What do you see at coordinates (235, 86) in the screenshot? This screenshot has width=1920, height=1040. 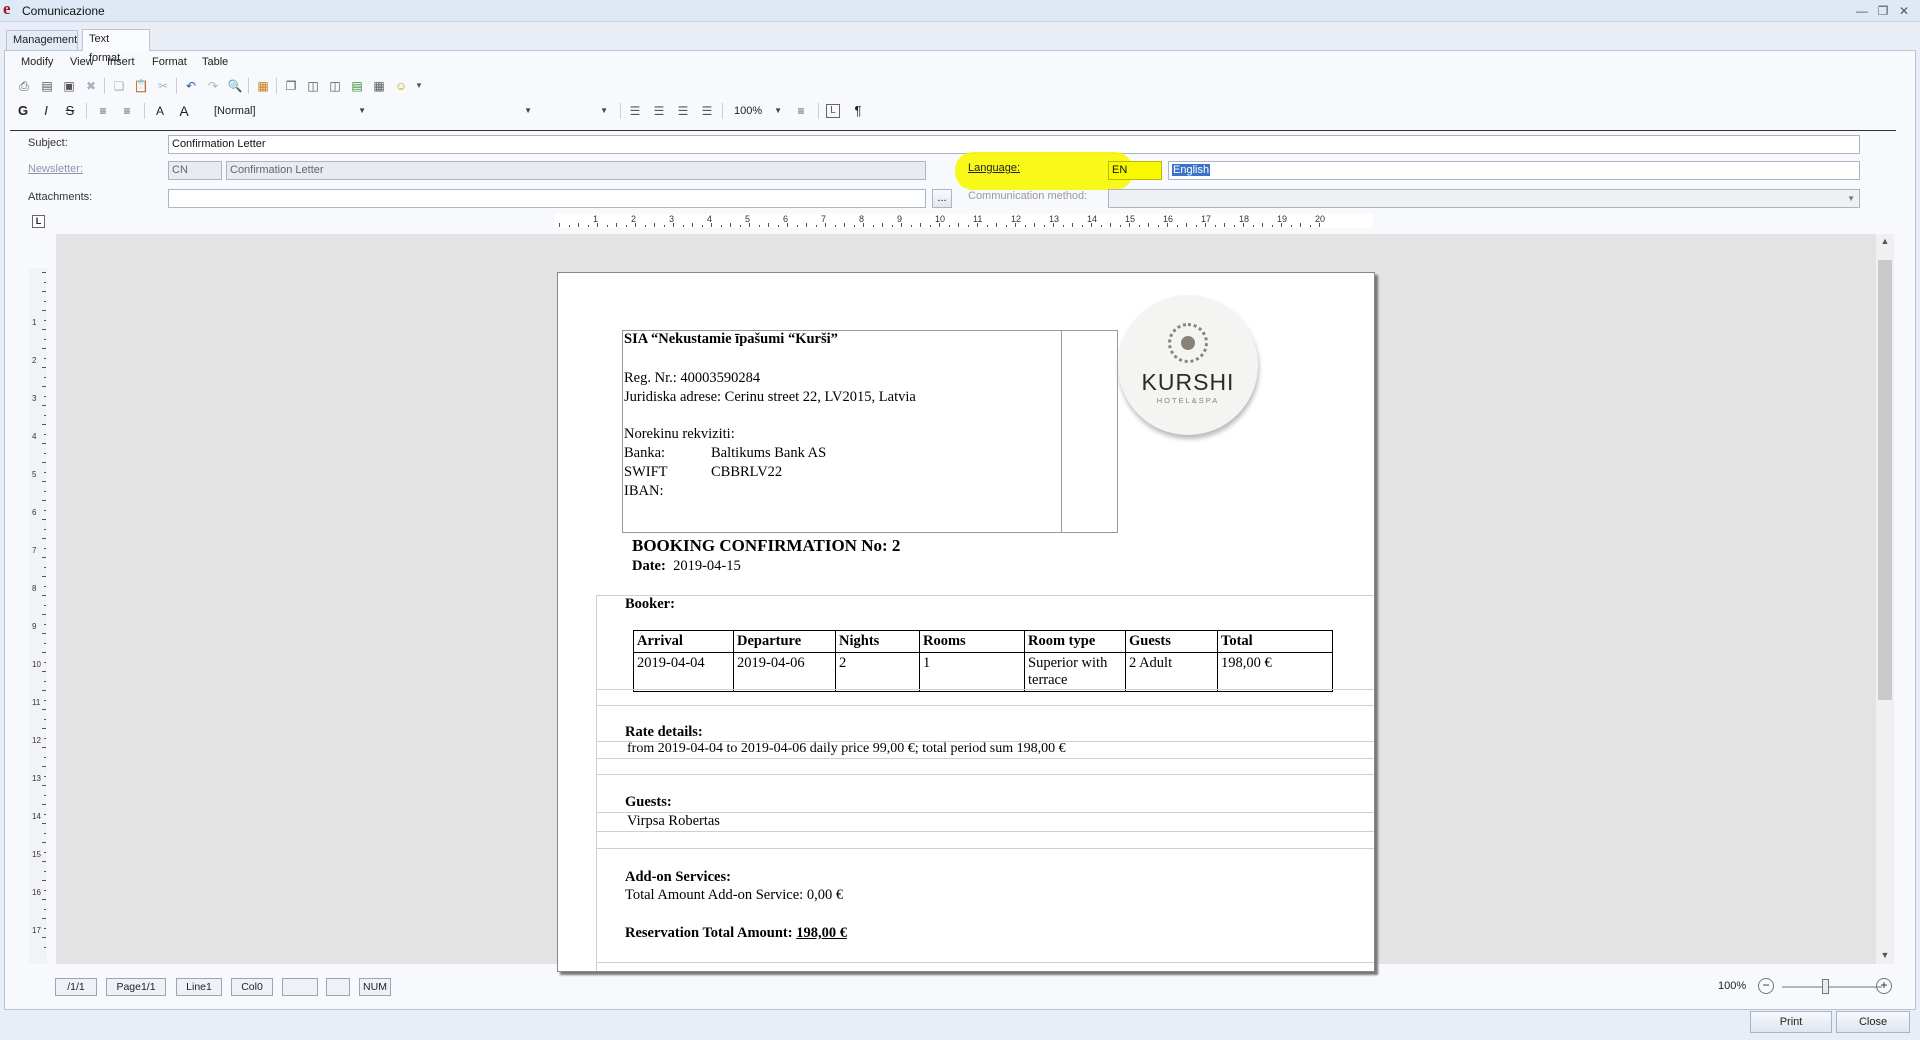 I see `find-icon: 🔍` at bounding box center [235, 86].